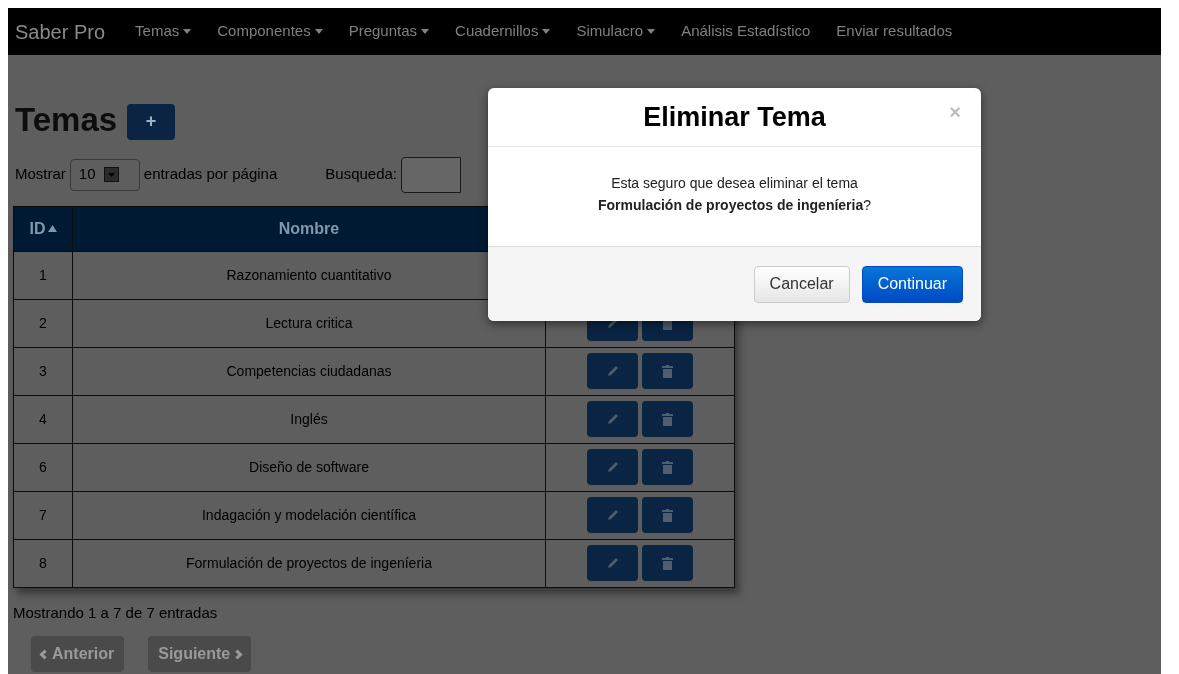  I want to click on search-label: Busqueda:, so click(361, 174).